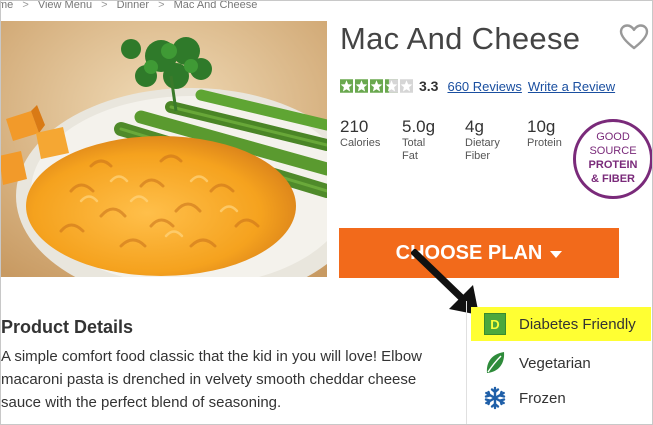 The height and width of the screenshot is (425, 653). I want to click on breadcrumb-item-home: me, so click(7, 6).